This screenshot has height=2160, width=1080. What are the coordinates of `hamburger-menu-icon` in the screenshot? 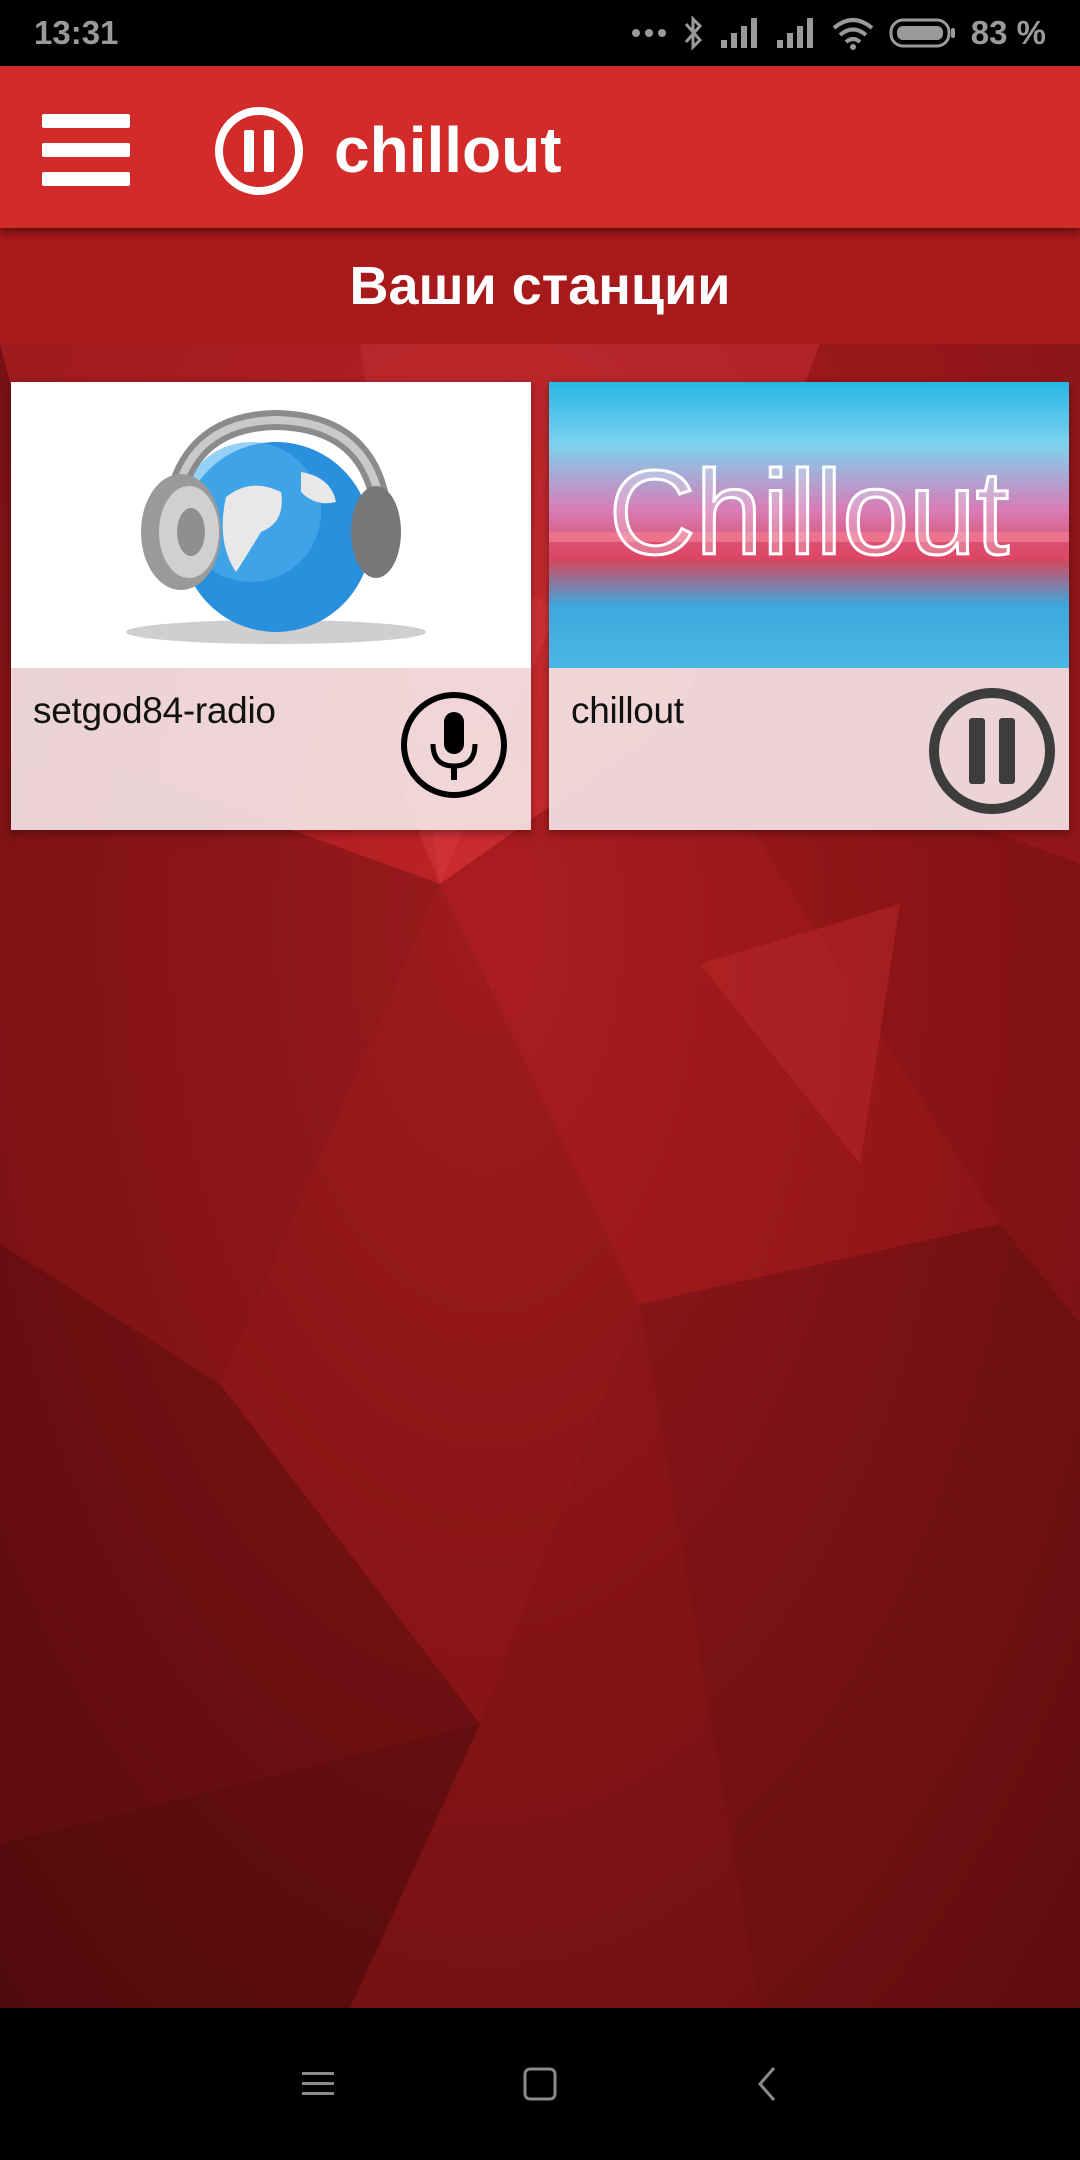 It's located at (86, 150).